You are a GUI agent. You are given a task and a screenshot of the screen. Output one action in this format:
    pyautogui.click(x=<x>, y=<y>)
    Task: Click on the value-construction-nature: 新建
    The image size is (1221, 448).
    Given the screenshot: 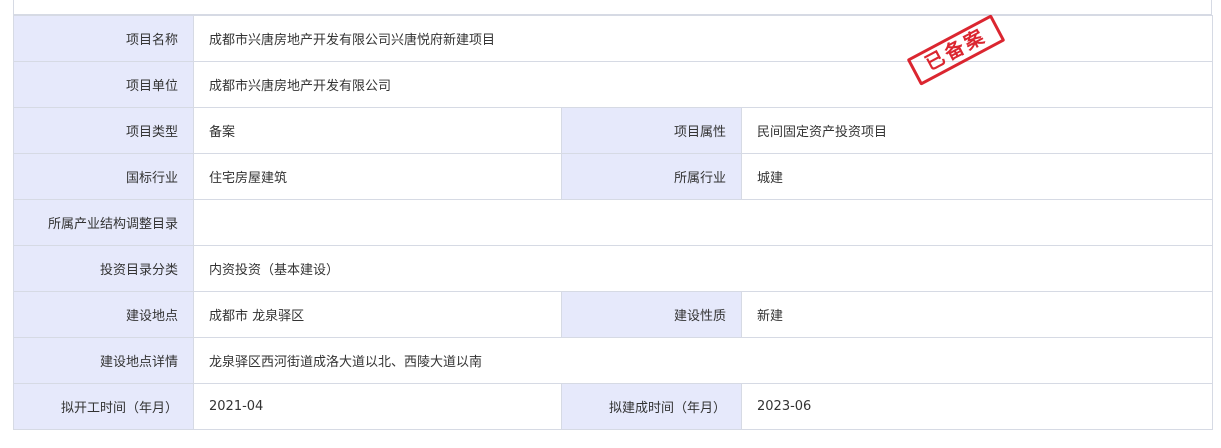 What is the action you would take?
    pyautogui.click(x=977, y=314)
    